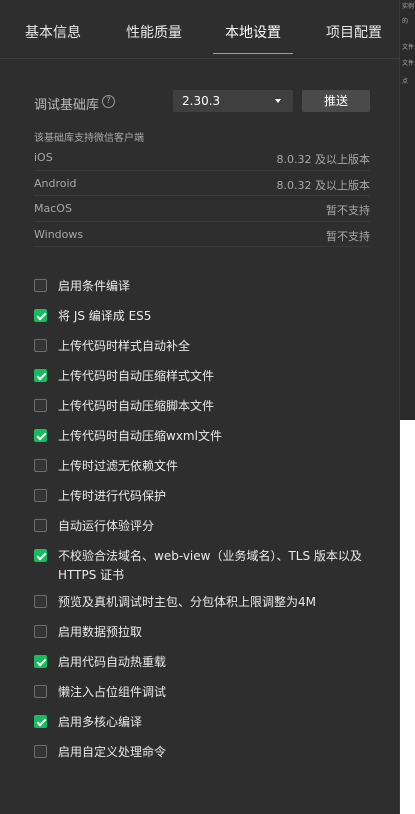 This screenshot has width=415, height=814. Describe the element at coordinates (405, 21) in the screenshot. I see `background-text: 的` at that location.